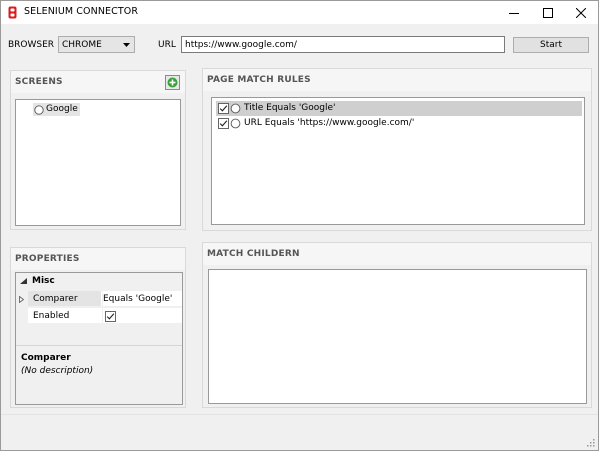 The width and height of the screenshot is (599, 451). I want to click on start-button: Start, so click(551, 45).